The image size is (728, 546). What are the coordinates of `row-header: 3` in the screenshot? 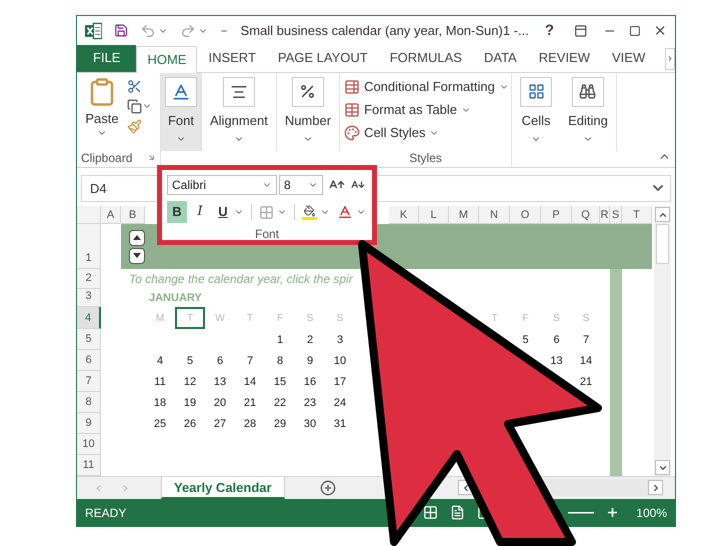 It's located at (89, 298).